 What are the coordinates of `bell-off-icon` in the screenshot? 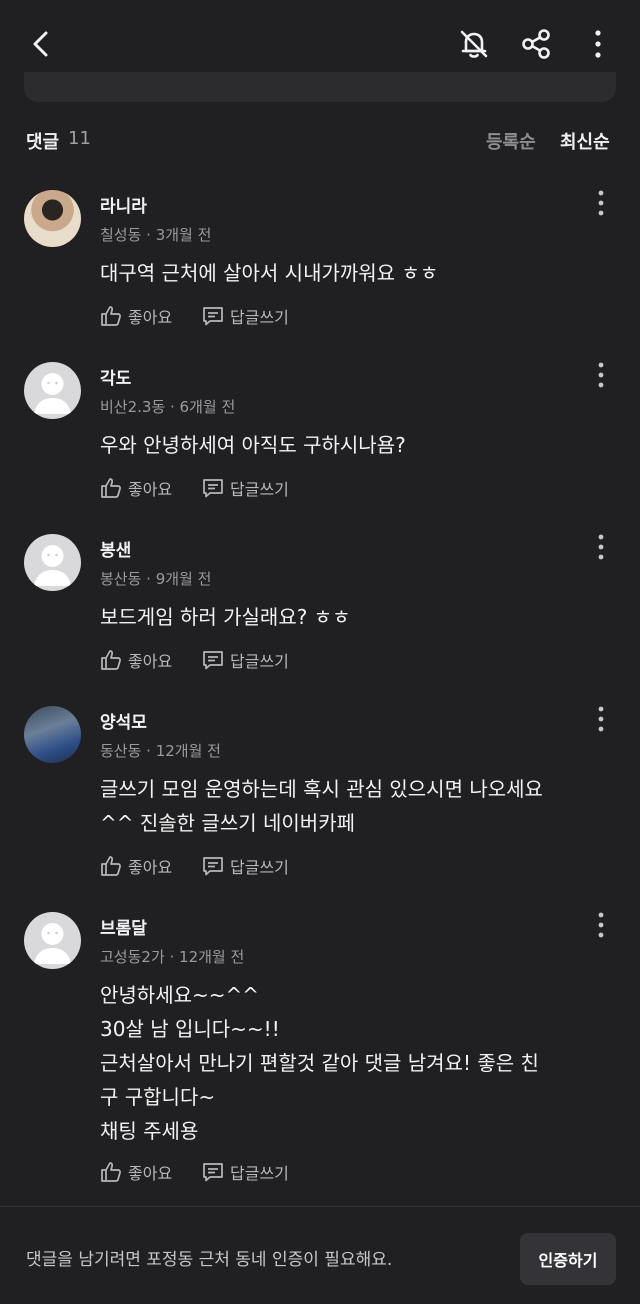 It's located at (474, 44).